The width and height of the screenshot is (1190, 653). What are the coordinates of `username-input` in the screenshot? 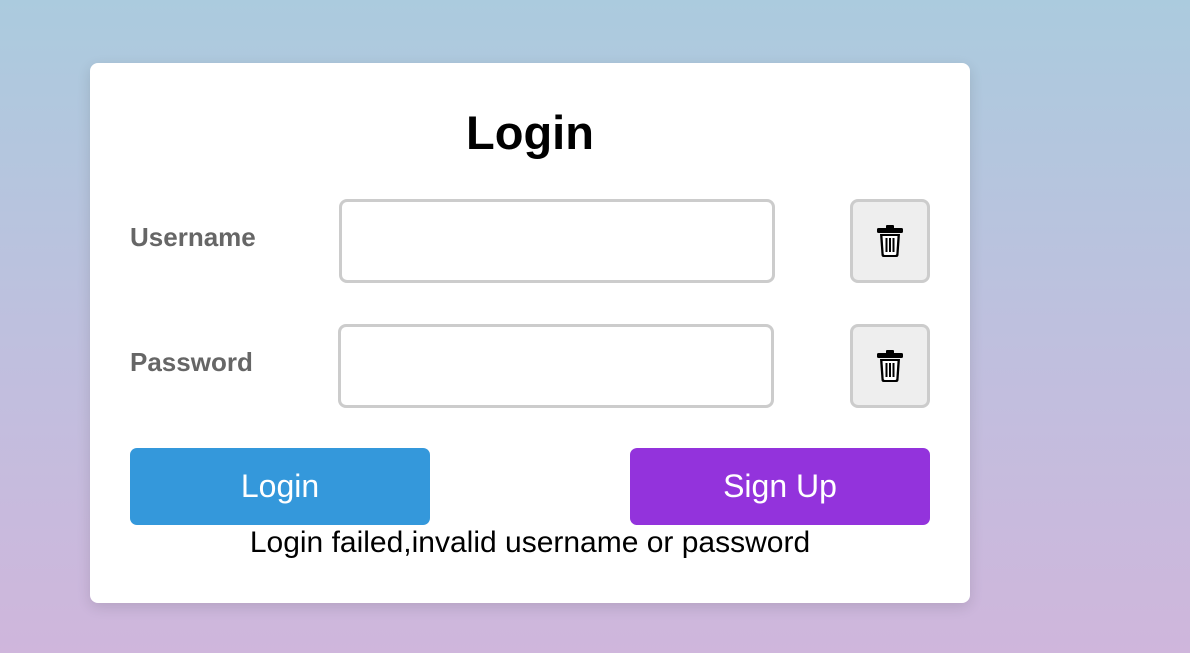 It's located at (557, 241).